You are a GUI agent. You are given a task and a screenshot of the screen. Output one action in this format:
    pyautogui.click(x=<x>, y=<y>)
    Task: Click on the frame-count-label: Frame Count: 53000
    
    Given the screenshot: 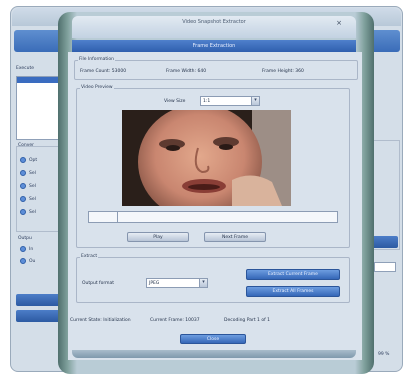 What is the action you would take?
    pyautogui.click(x=103, y=71)
    